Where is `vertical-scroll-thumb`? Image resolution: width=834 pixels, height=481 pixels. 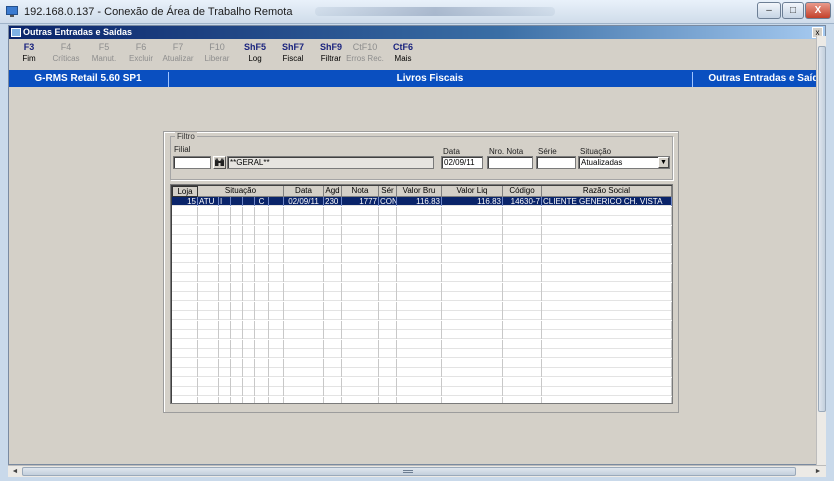
vertical-scroll-thumb is located at coordinates (822, 229).